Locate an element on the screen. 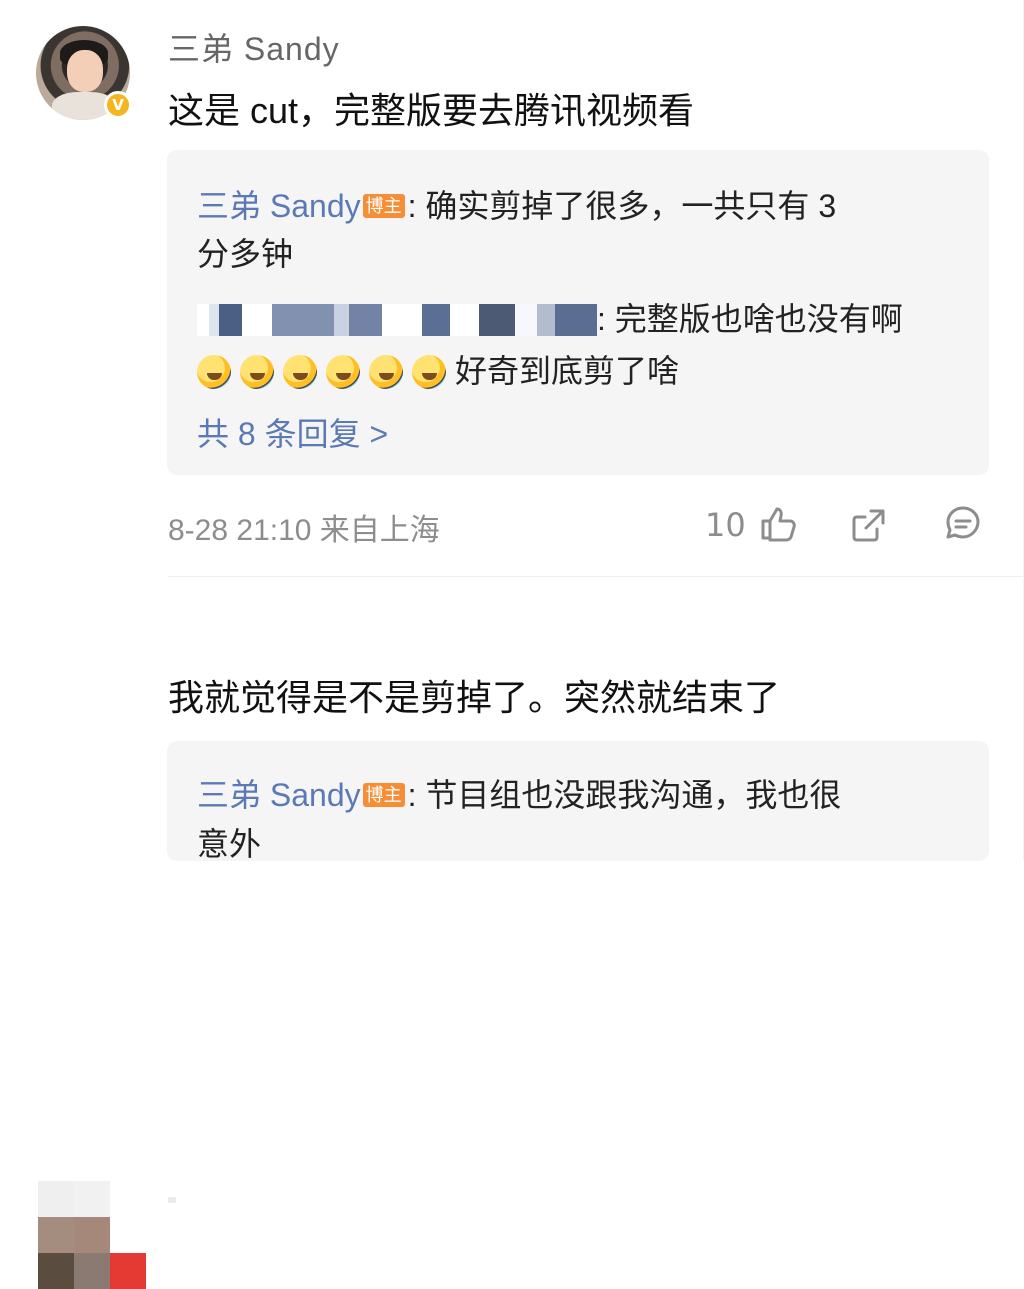 This screenshot has height=1289, width=1024. reply-line-2-continued: 好奇到底剪了啥 is located at coordinates (438, 369).